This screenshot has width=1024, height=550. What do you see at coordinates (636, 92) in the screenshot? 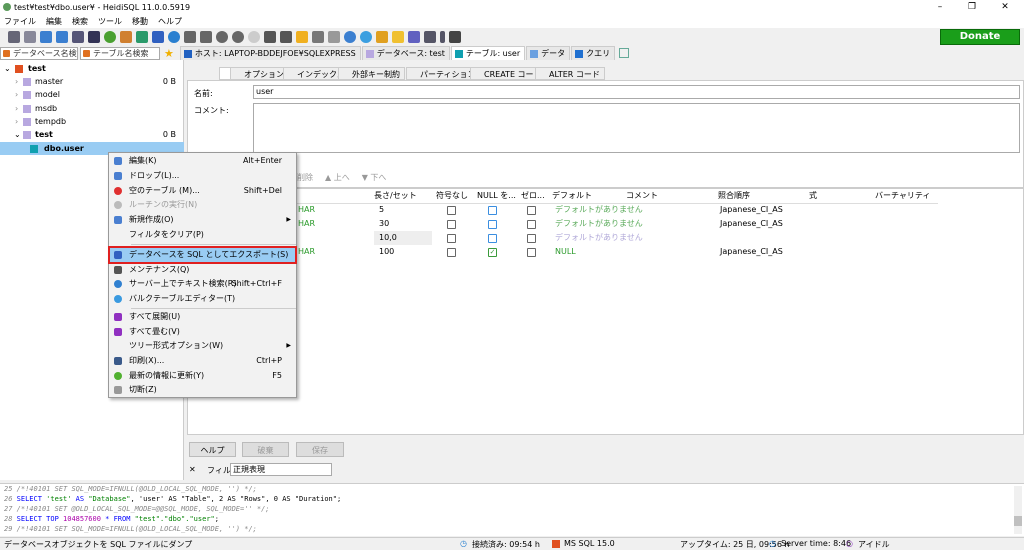
I see `name-input: user` at bounding box center [636, 92].